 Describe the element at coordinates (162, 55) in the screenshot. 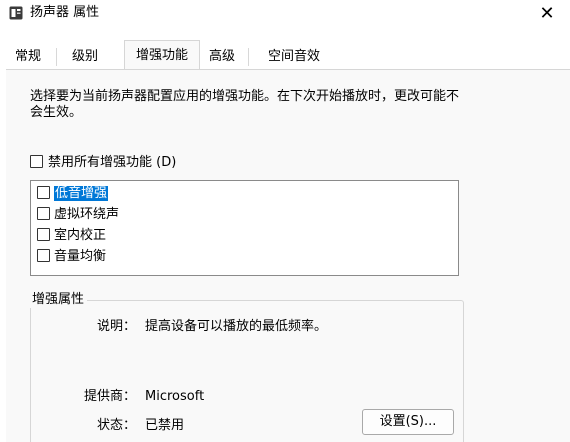

I see `tab-enhancements: 增强功能` at that location.